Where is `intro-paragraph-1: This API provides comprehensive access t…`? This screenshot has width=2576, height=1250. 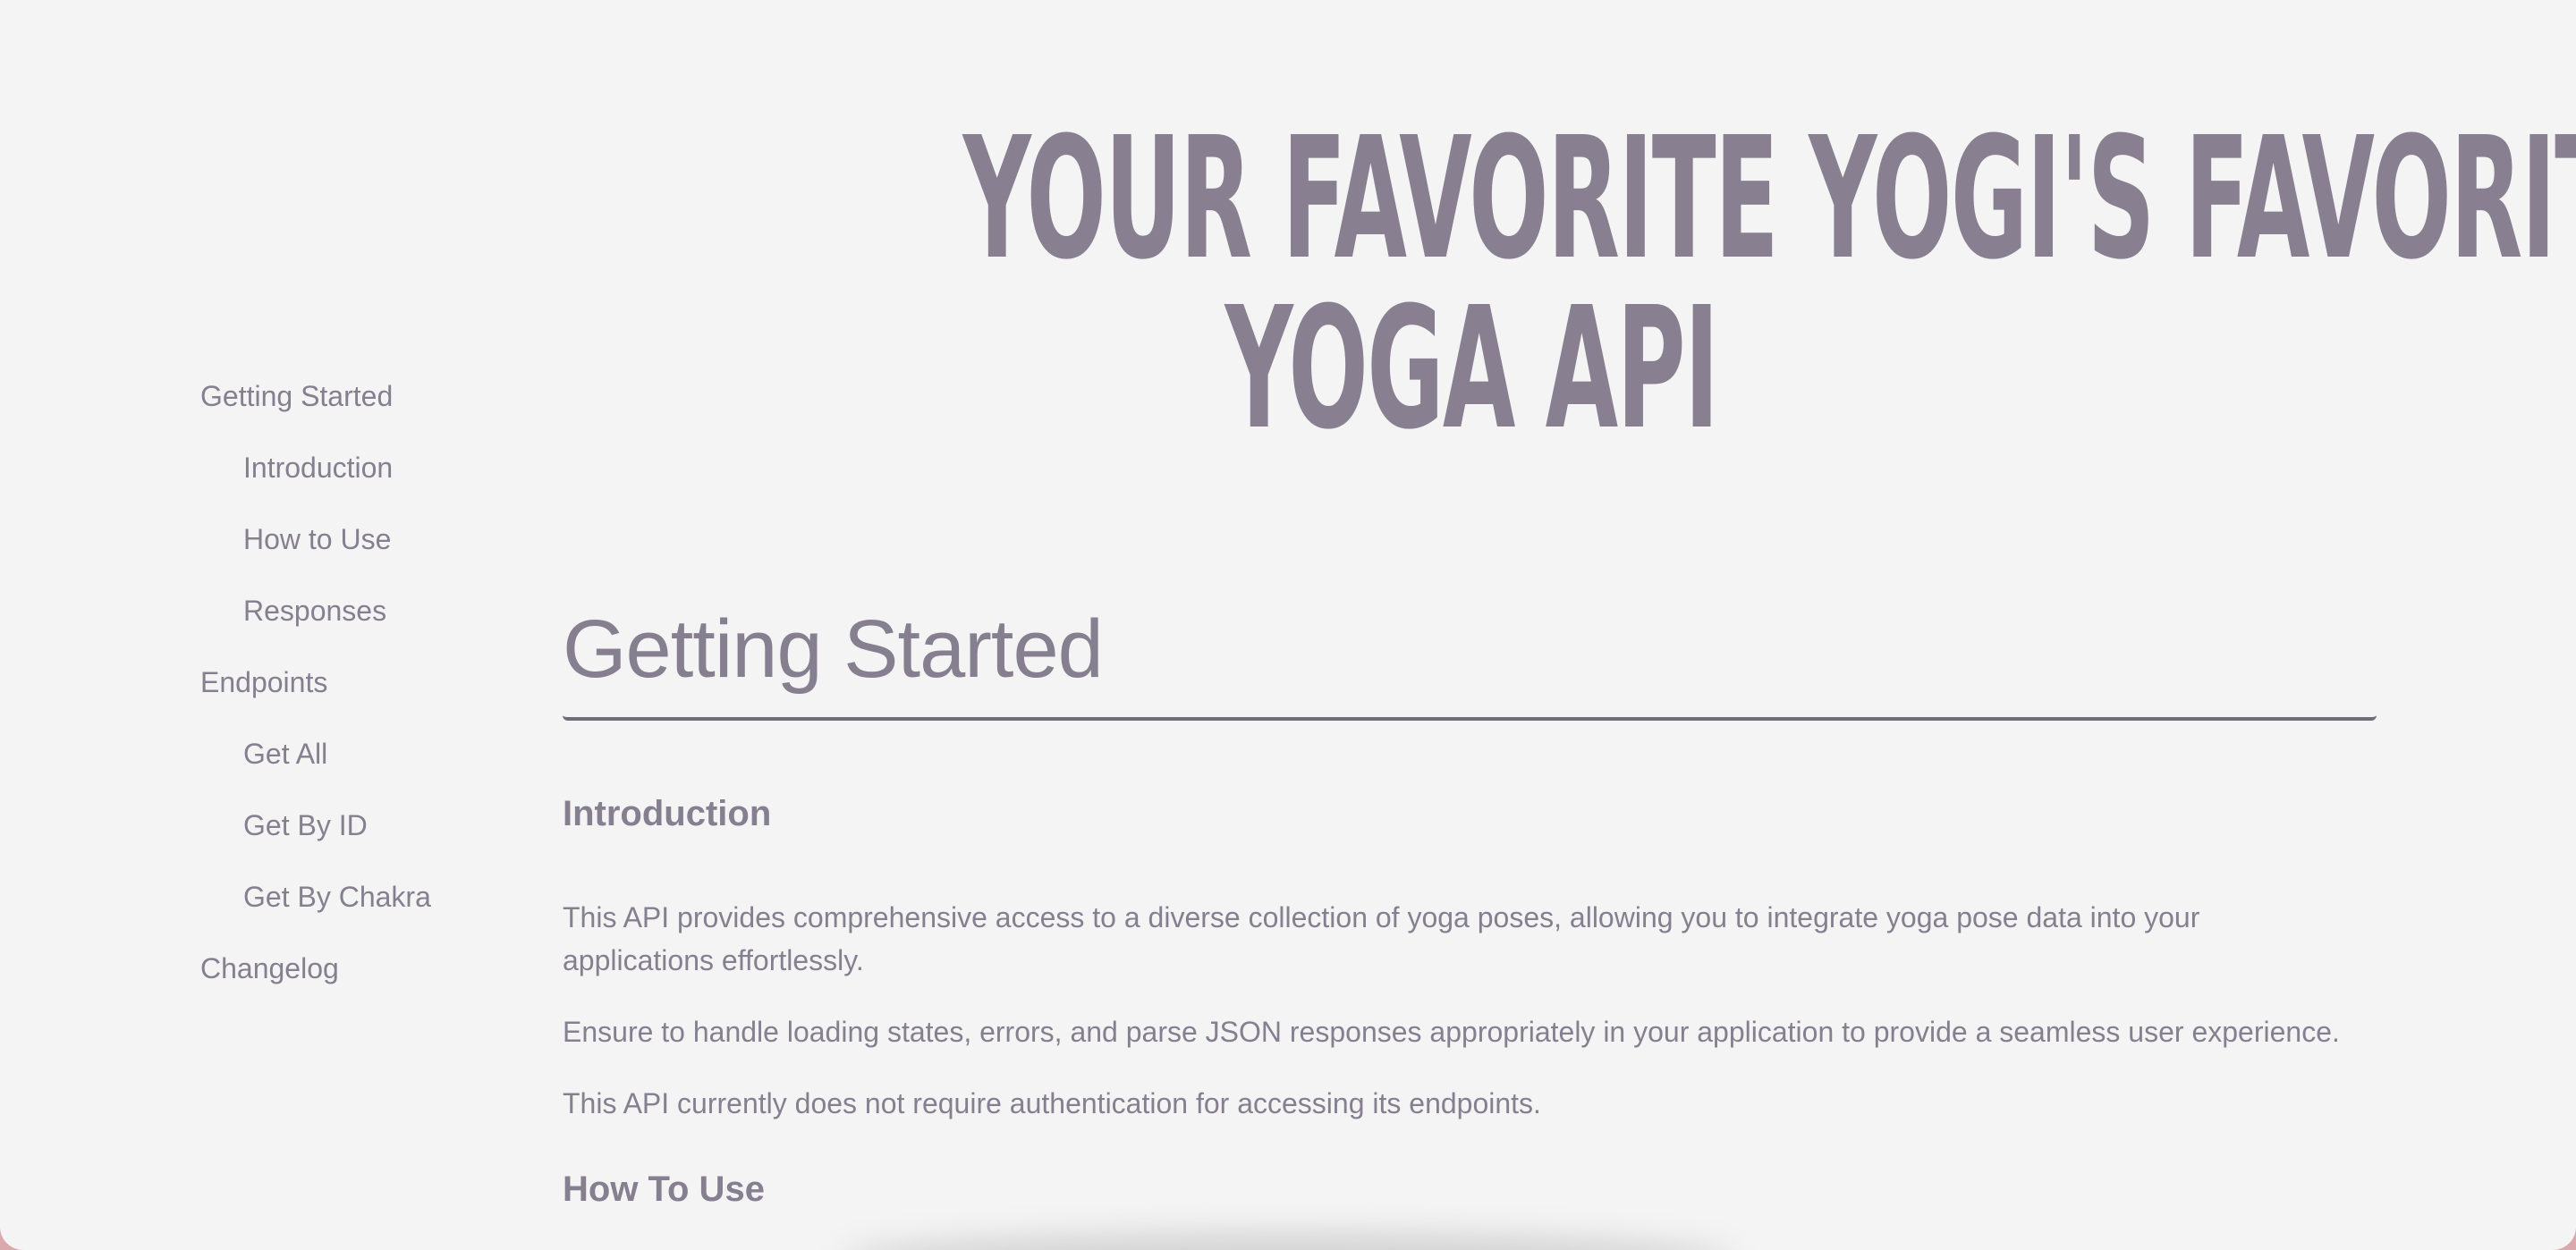
intro-paragraph-1: This API provides comprehensive access t… is located at coordinates (1381, 939).